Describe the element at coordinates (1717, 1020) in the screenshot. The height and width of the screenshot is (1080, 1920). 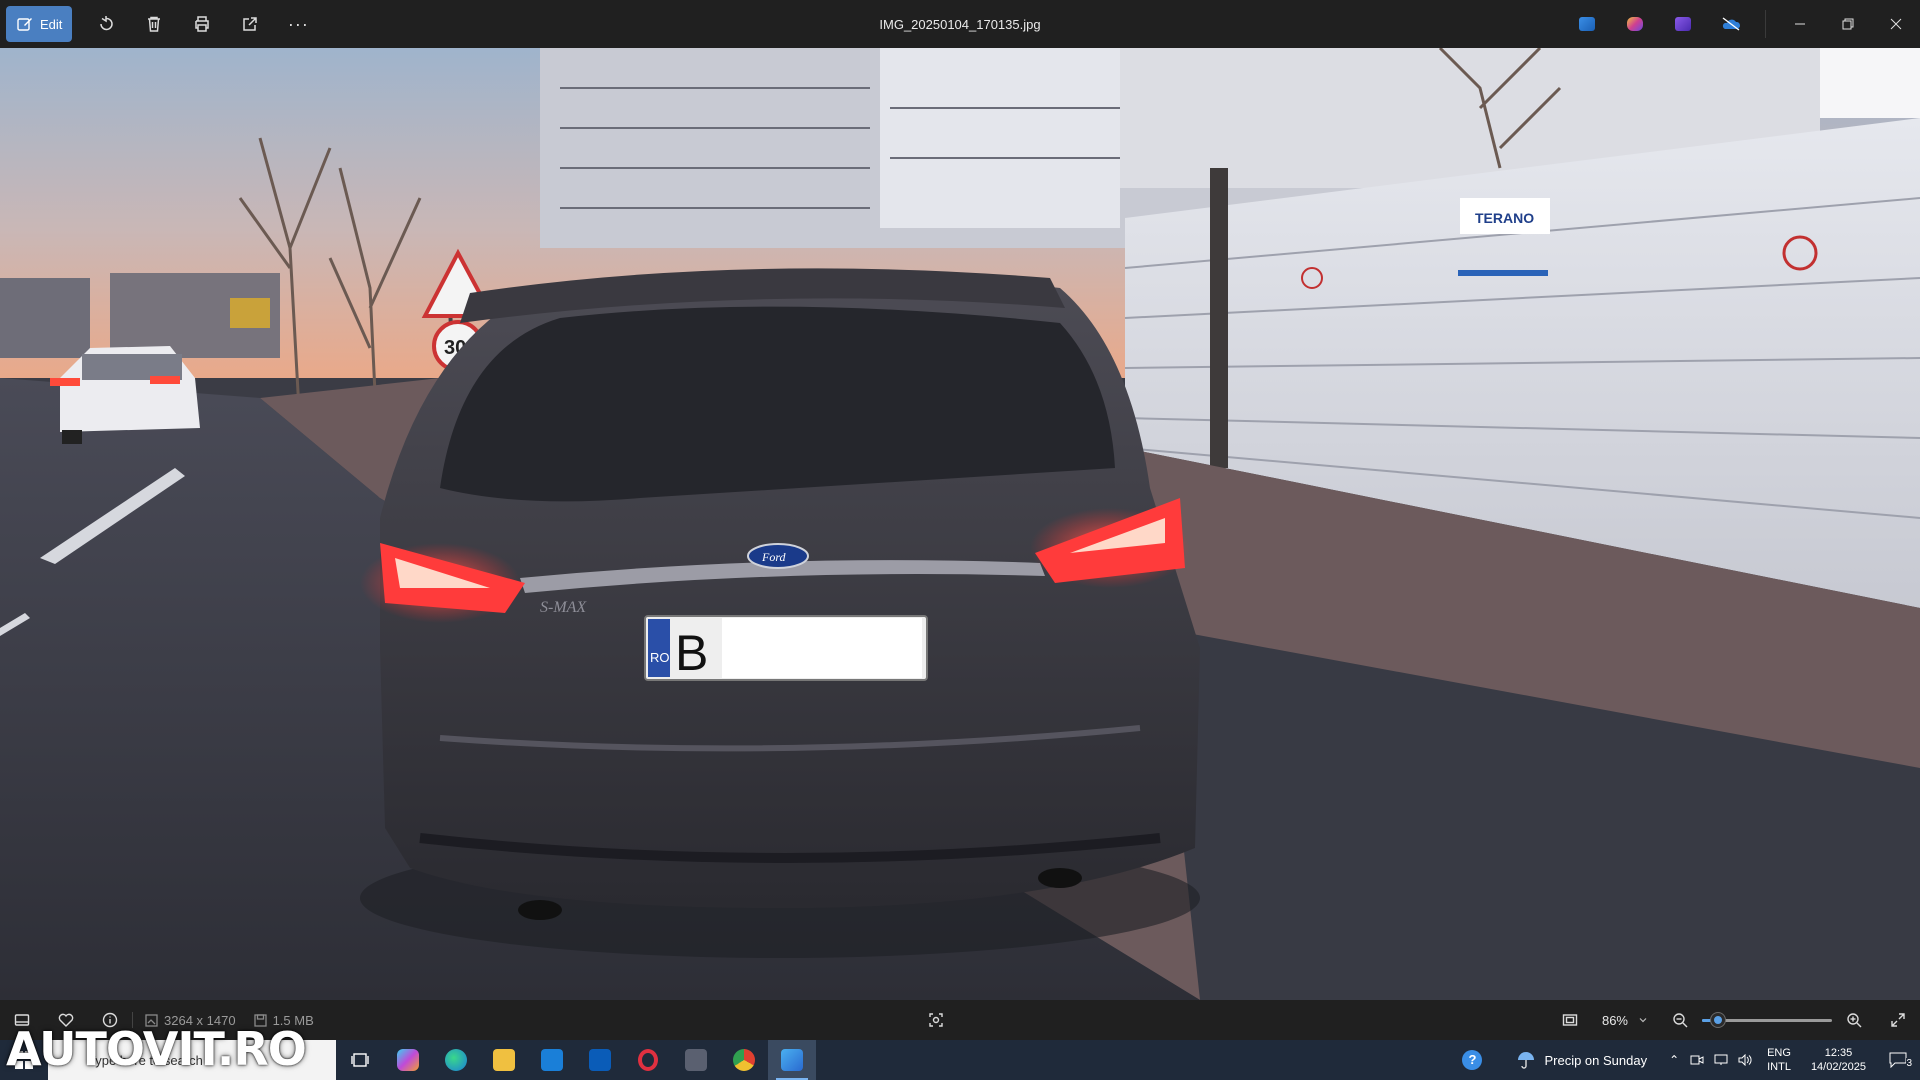
I see `zoom-slider-thumb` at that location.